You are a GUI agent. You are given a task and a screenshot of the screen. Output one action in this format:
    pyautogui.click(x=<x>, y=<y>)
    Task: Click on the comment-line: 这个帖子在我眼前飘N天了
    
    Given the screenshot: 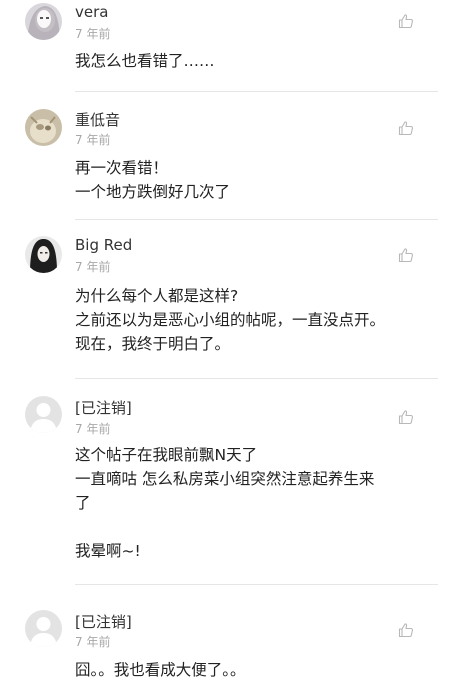 What is the action you would take?
    pyautogui.click(x=166, y=455)
    